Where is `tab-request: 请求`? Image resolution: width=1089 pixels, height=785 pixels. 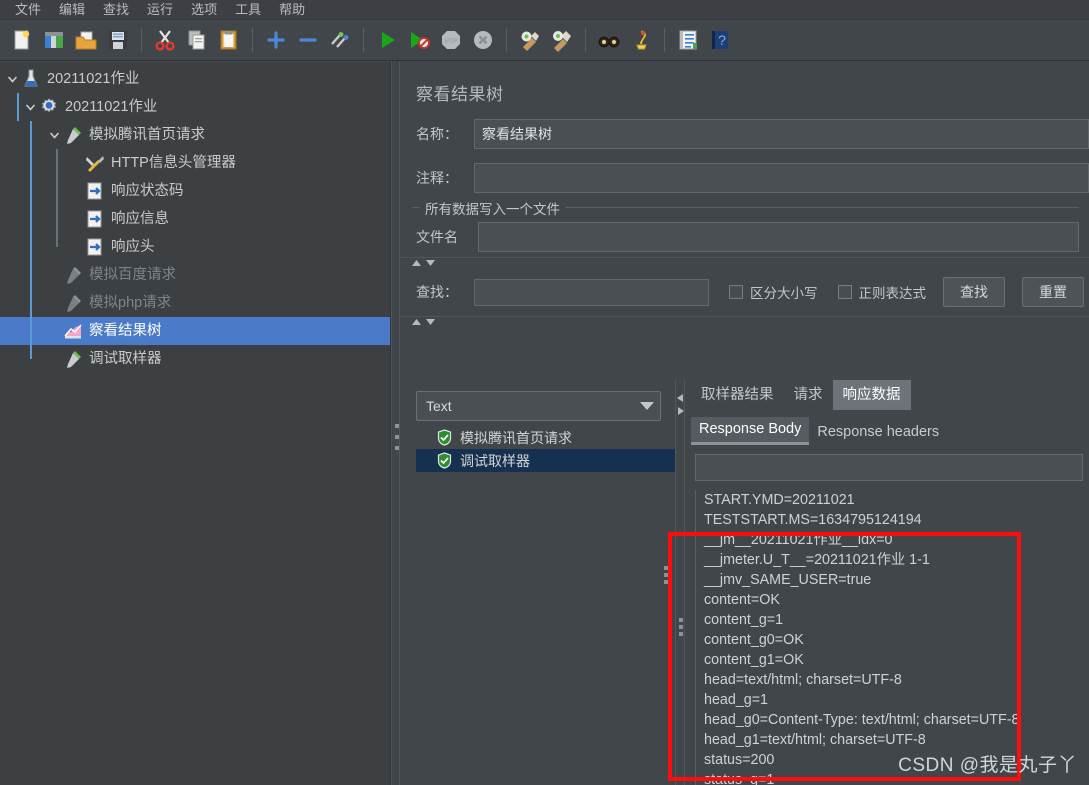 tab-request: 请求 is located at coordinates (808, 395).